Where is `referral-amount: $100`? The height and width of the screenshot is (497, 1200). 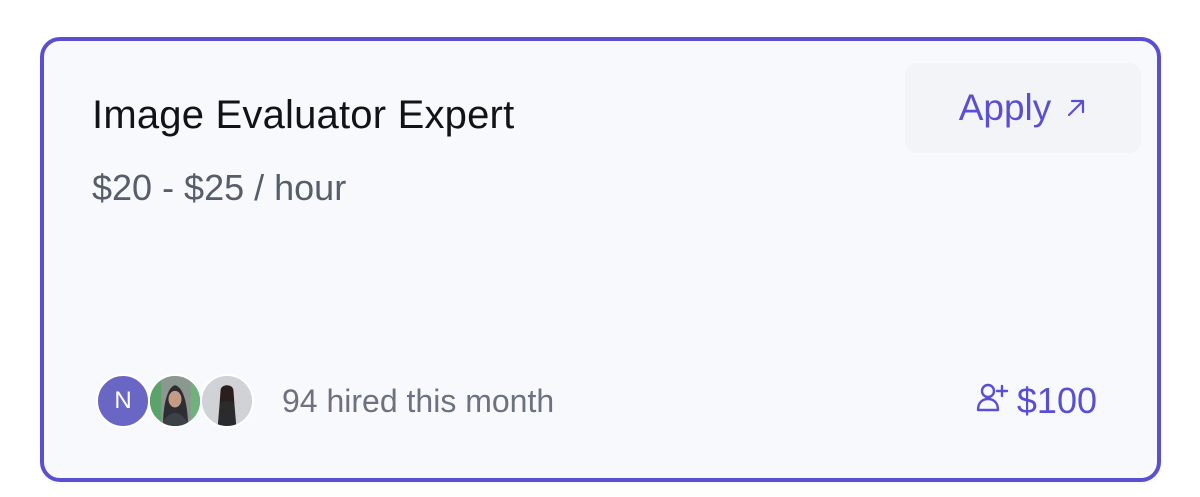
referral-amount: $100 is located at coordinates (1056, 400).